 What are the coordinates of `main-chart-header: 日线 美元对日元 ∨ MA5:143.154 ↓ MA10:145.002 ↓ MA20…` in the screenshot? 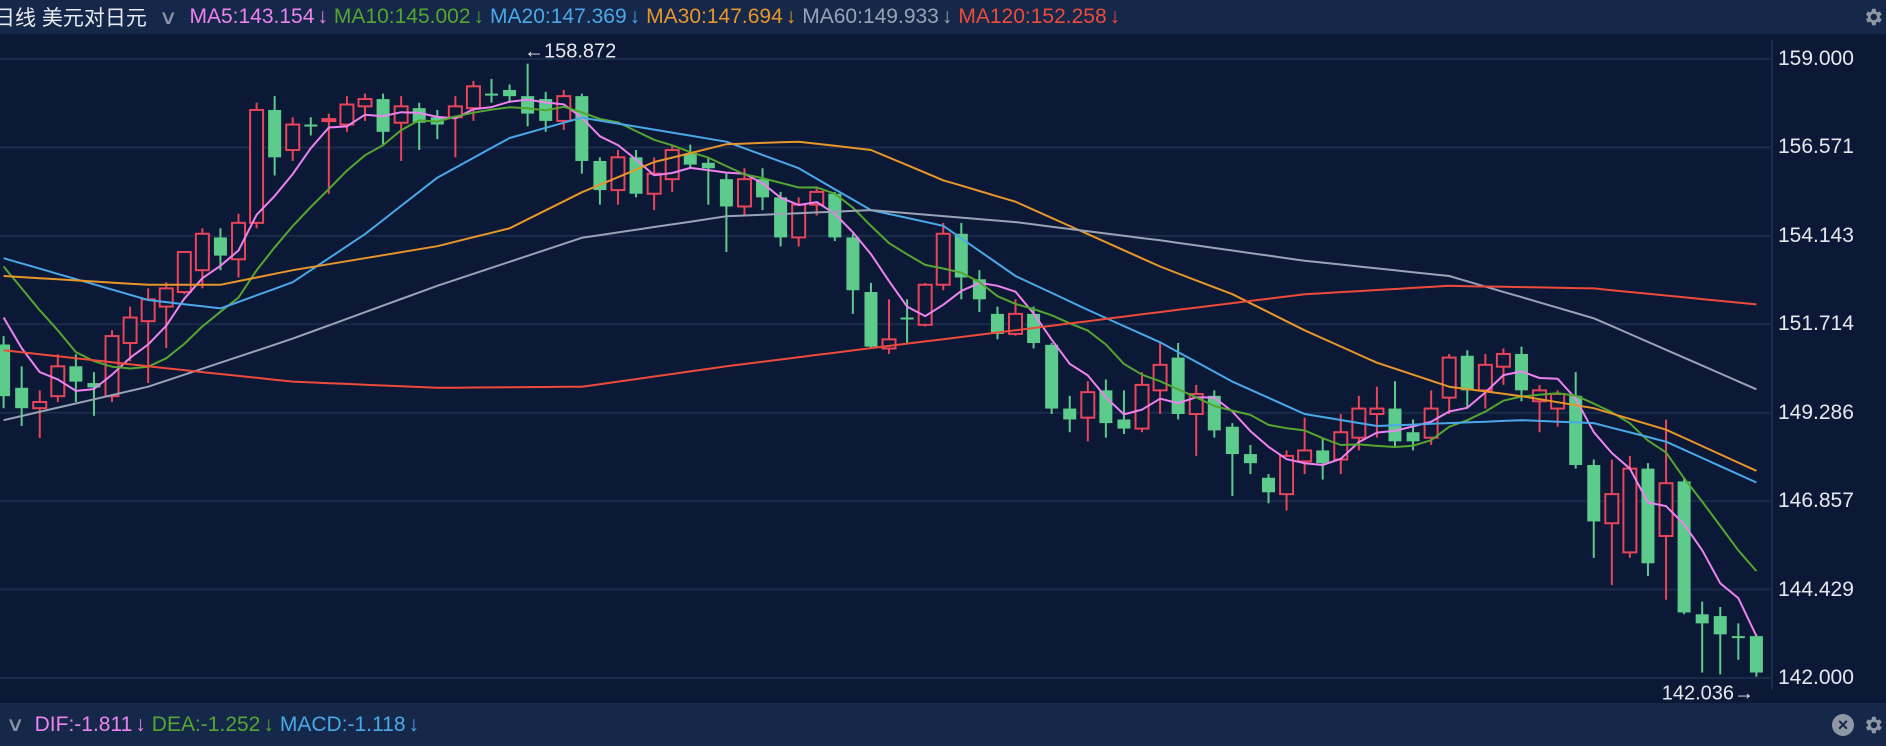 It's located at (943, 17).